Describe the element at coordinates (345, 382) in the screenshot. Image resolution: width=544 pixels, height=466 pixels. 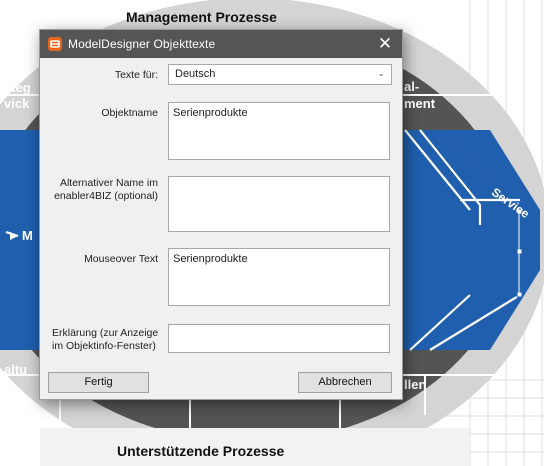
I see `abbrechen-button: Abbrechen` at that location.